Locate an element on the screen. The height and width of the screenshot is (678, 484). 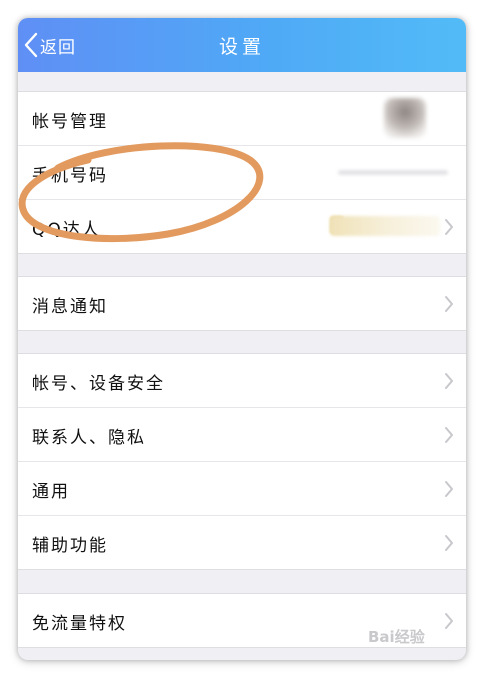
row-label: 辅助功能 is located at coordinates (70, 546).